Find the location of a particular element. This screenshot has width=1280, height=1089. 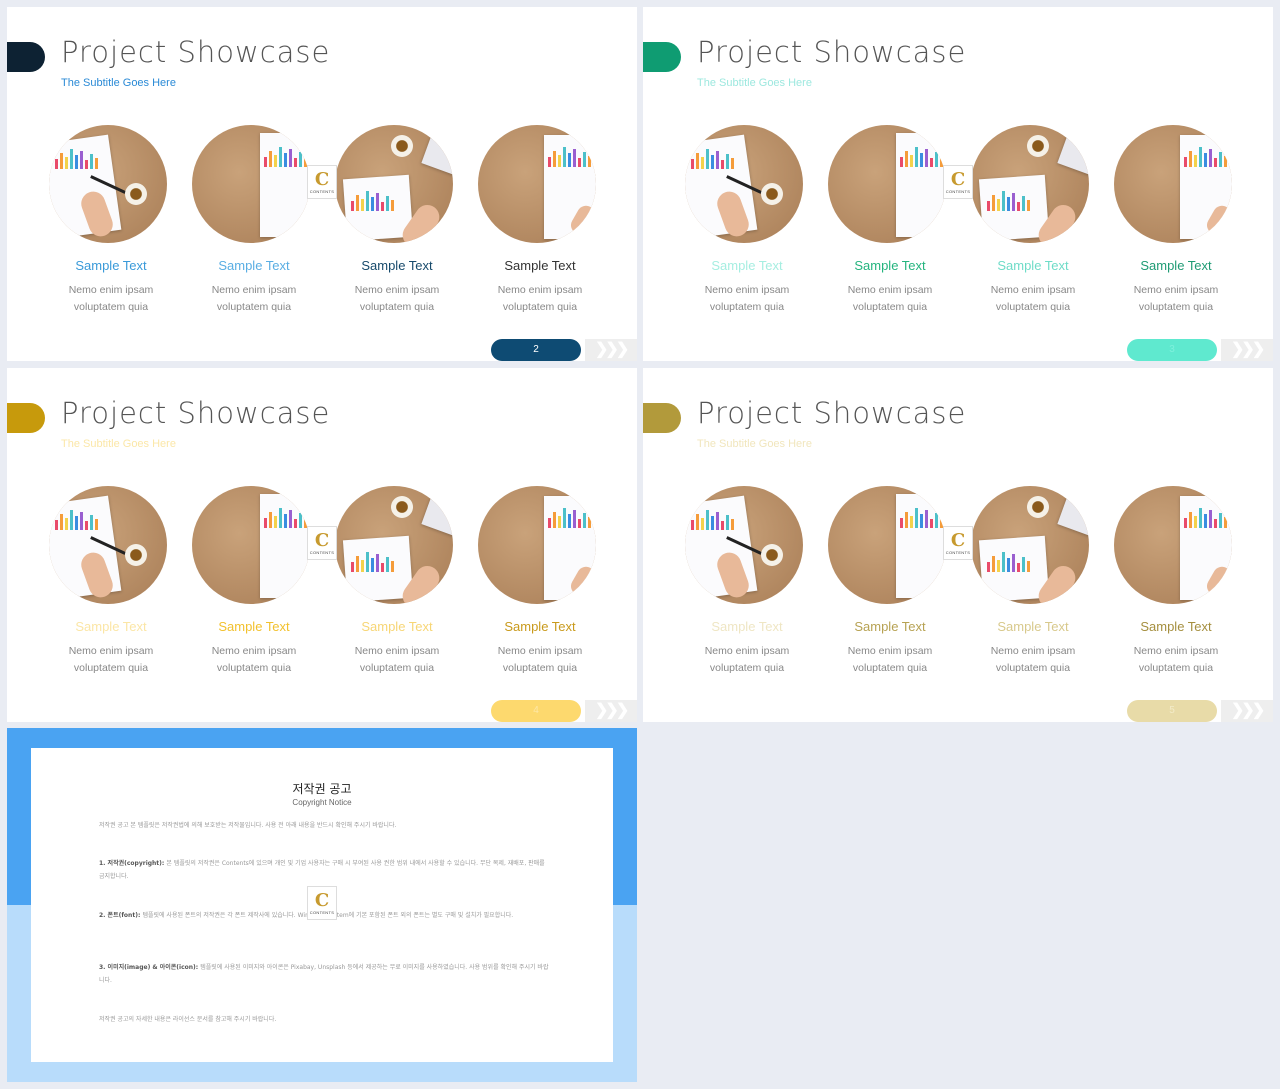

page-number: 2 is located at coordinates (536, 350).